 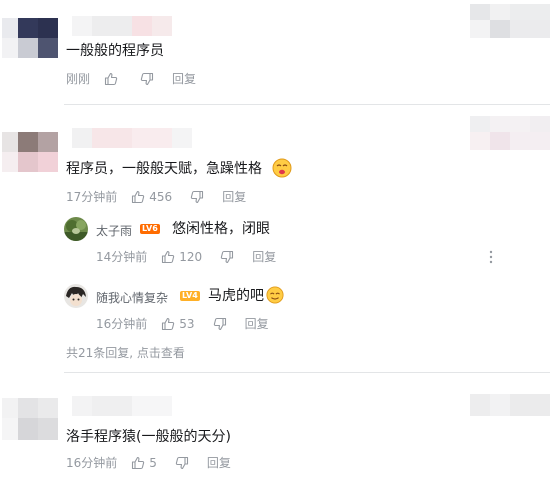 I want to click on comment-meta: 17分钟前 456 回复, so click(x=165, y=197).